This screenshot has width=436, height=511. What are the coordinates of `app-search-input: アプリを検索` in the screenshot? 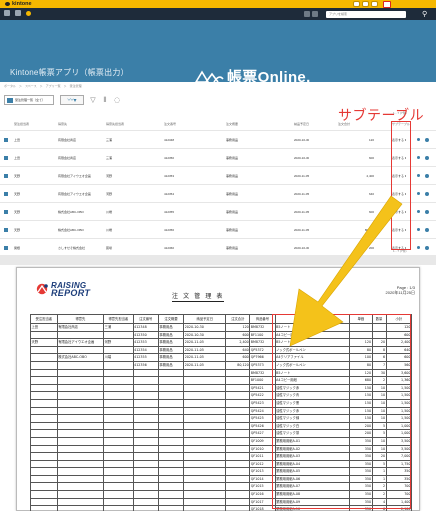 It's located at (366, 14).